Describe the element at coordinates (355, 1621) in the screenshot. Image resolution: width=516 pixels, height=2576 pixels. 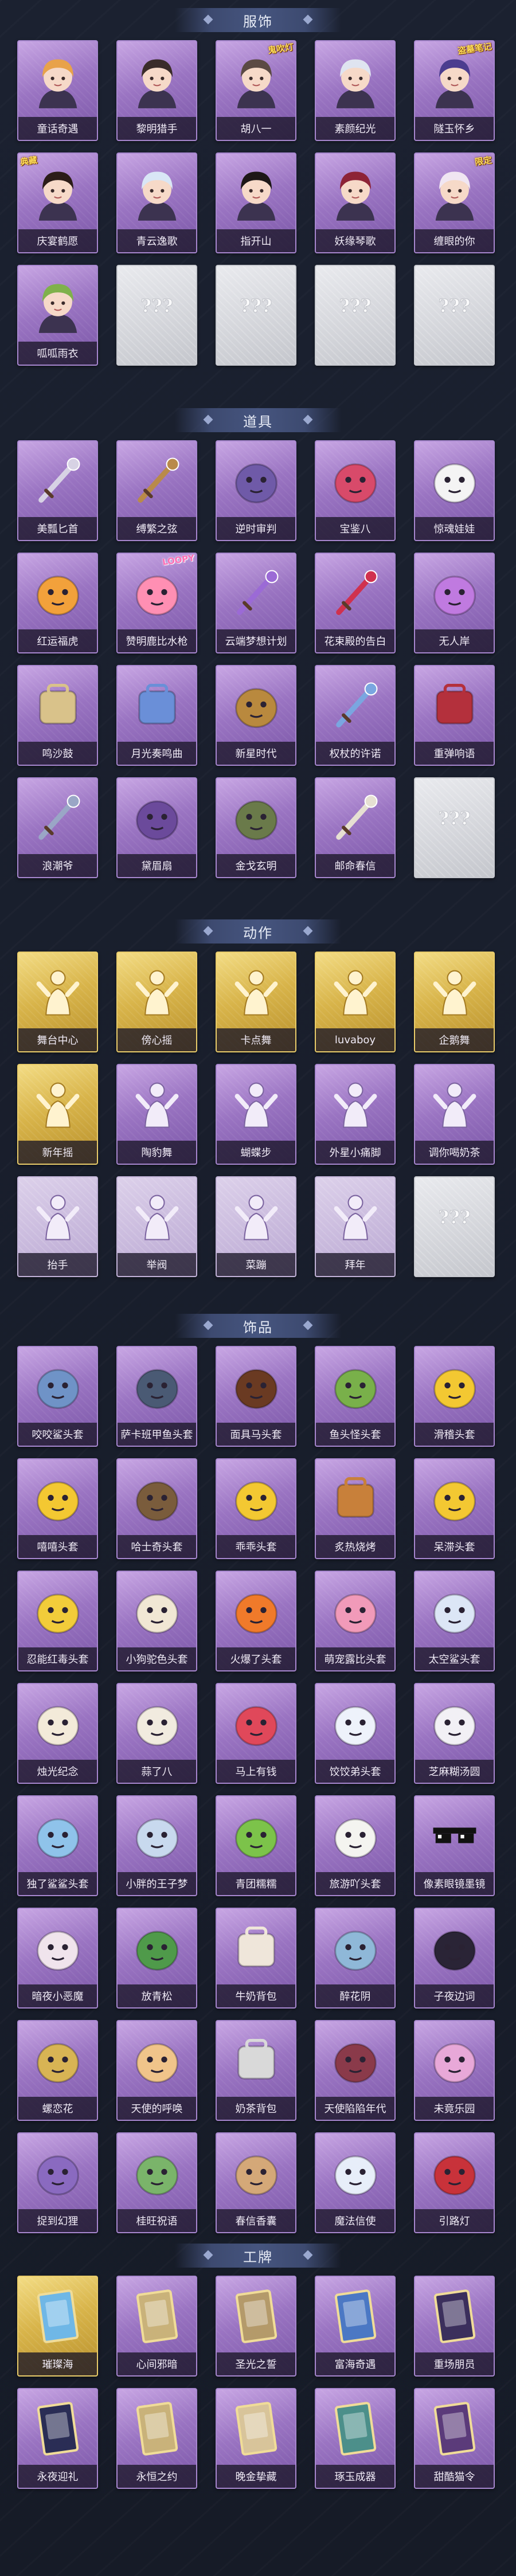
I see `item-card: 萌宠露比头套` at that location.